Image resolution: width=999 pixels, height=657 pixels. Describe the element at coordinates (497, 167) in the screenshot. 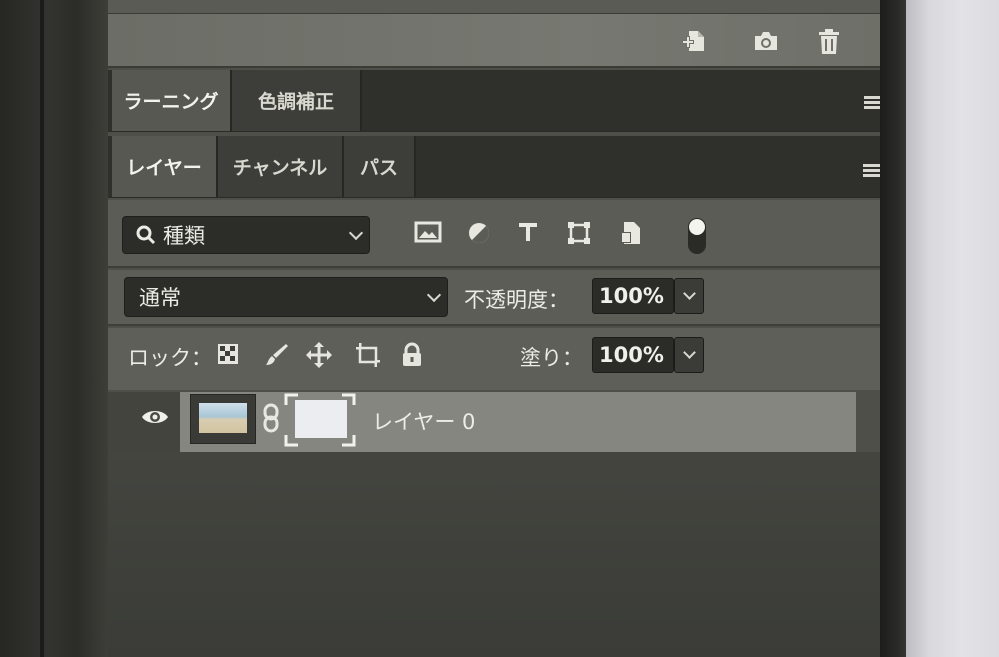

I see `layers-tab-bar: レイヤー チャンネル パス` at that location.